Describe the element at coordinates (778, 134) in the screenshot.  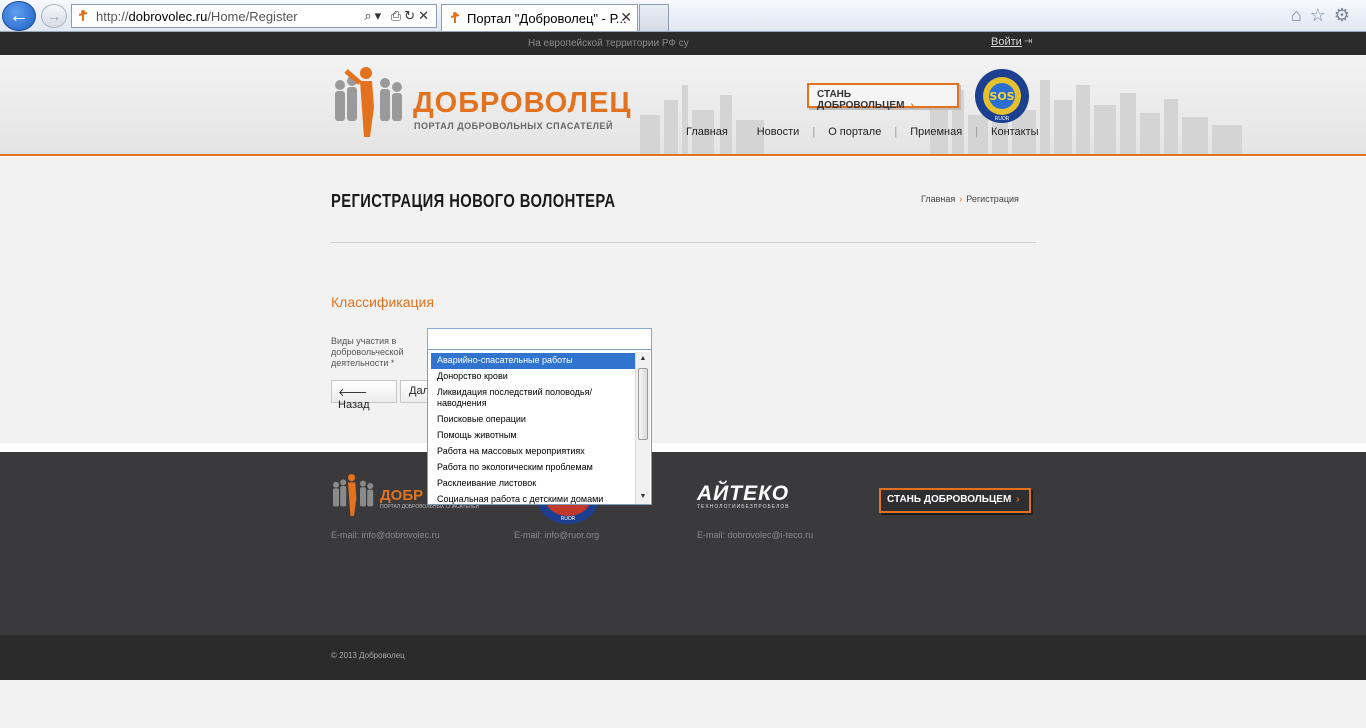
I see `nav-item-news: Новости` at that location.